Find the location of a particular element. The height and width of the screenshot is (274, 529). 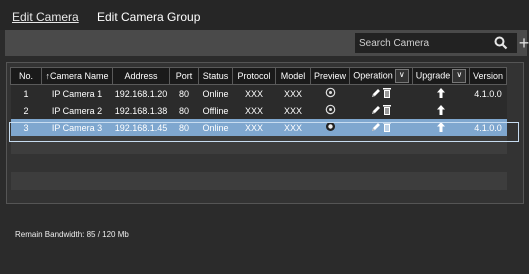

header-port: Port is located at coordinates (184, 76).